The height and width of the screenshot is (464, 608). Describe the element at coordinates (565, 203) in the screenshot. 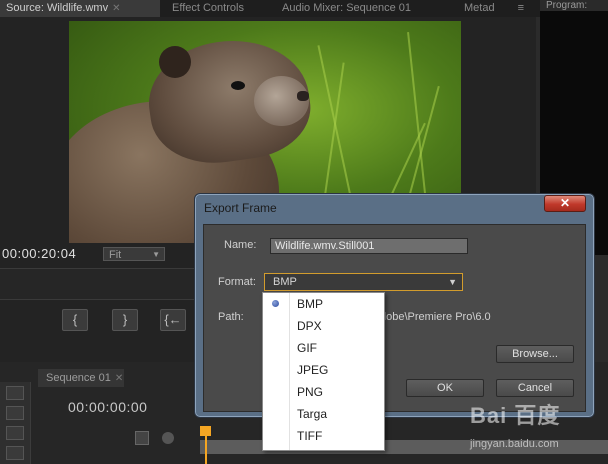

I see `close-button: ✕` at that location.